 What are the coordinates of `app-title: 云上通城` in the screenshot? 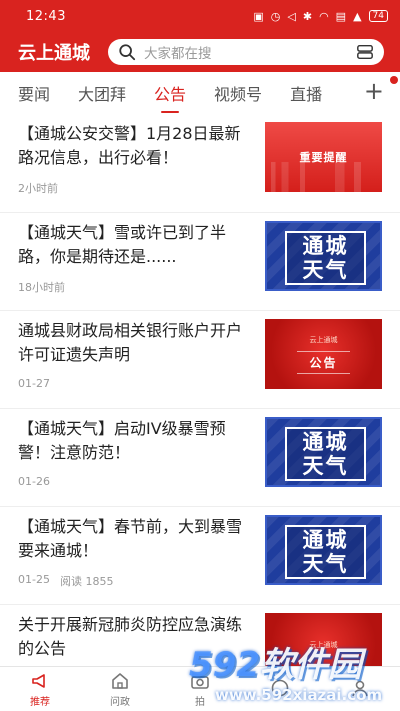 It's located at (54, 53).